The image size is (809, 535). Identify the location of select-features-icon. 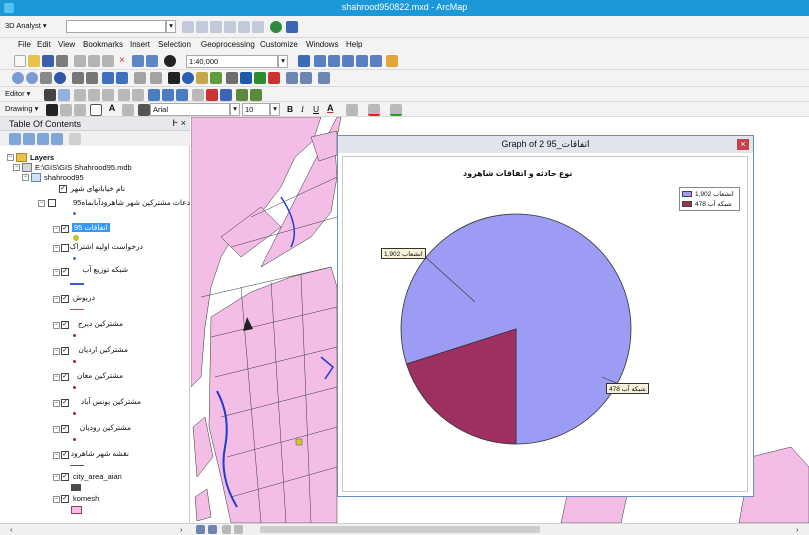
(140, 78).